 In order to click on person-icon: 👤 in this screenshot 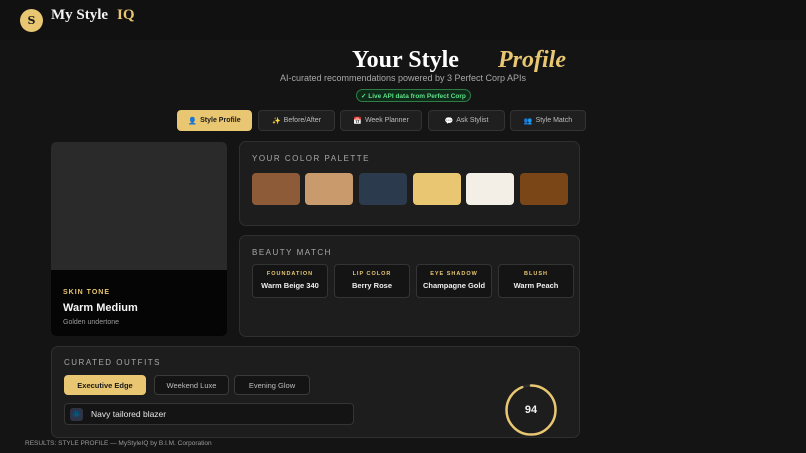, I will do `click(193, 121)`.